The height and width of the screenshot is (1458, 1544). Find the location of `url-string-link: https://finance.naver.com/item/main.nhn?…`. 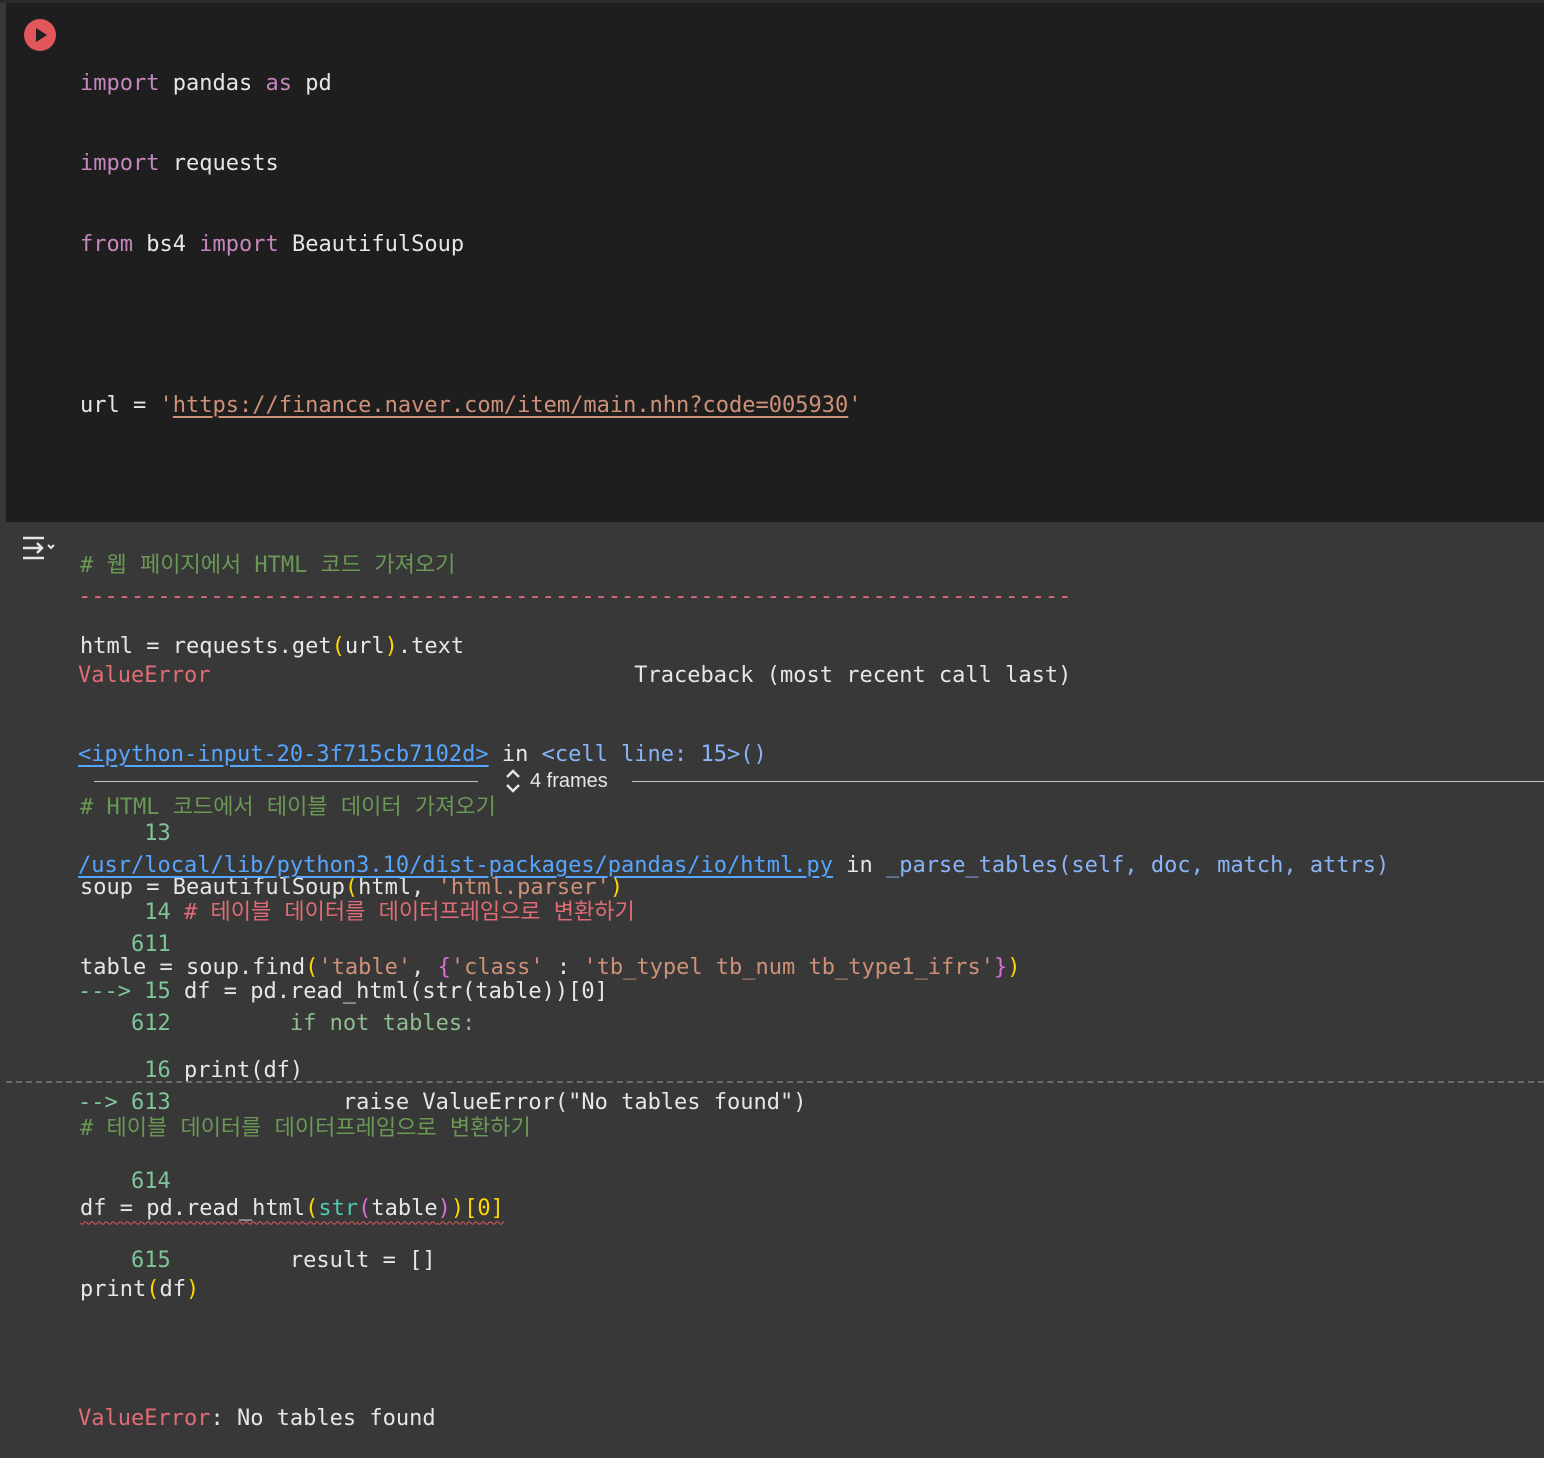

url-string-link: https://finance.naver.com/item/main.nhn?… is located at coordinates (511, 405).